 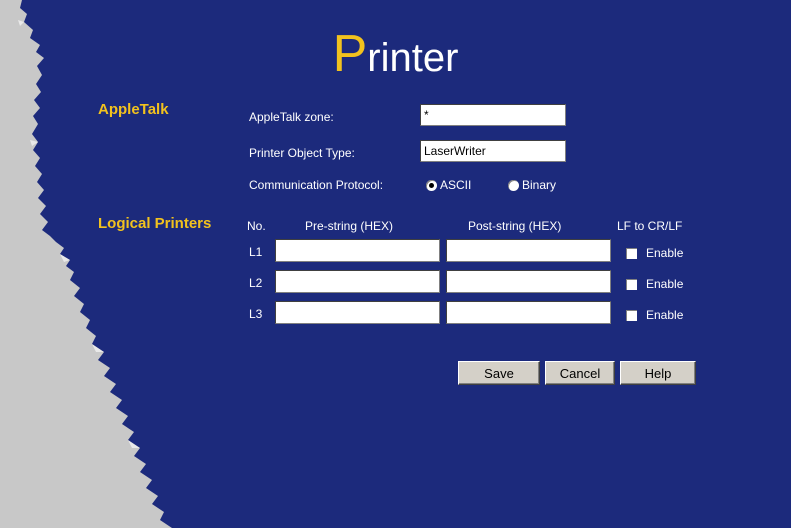 What do you see at coordinates (316, 185) in the screenshot?
I see `communication-protocol-label: Communication Protocol:` at bounding box center [316, 185].